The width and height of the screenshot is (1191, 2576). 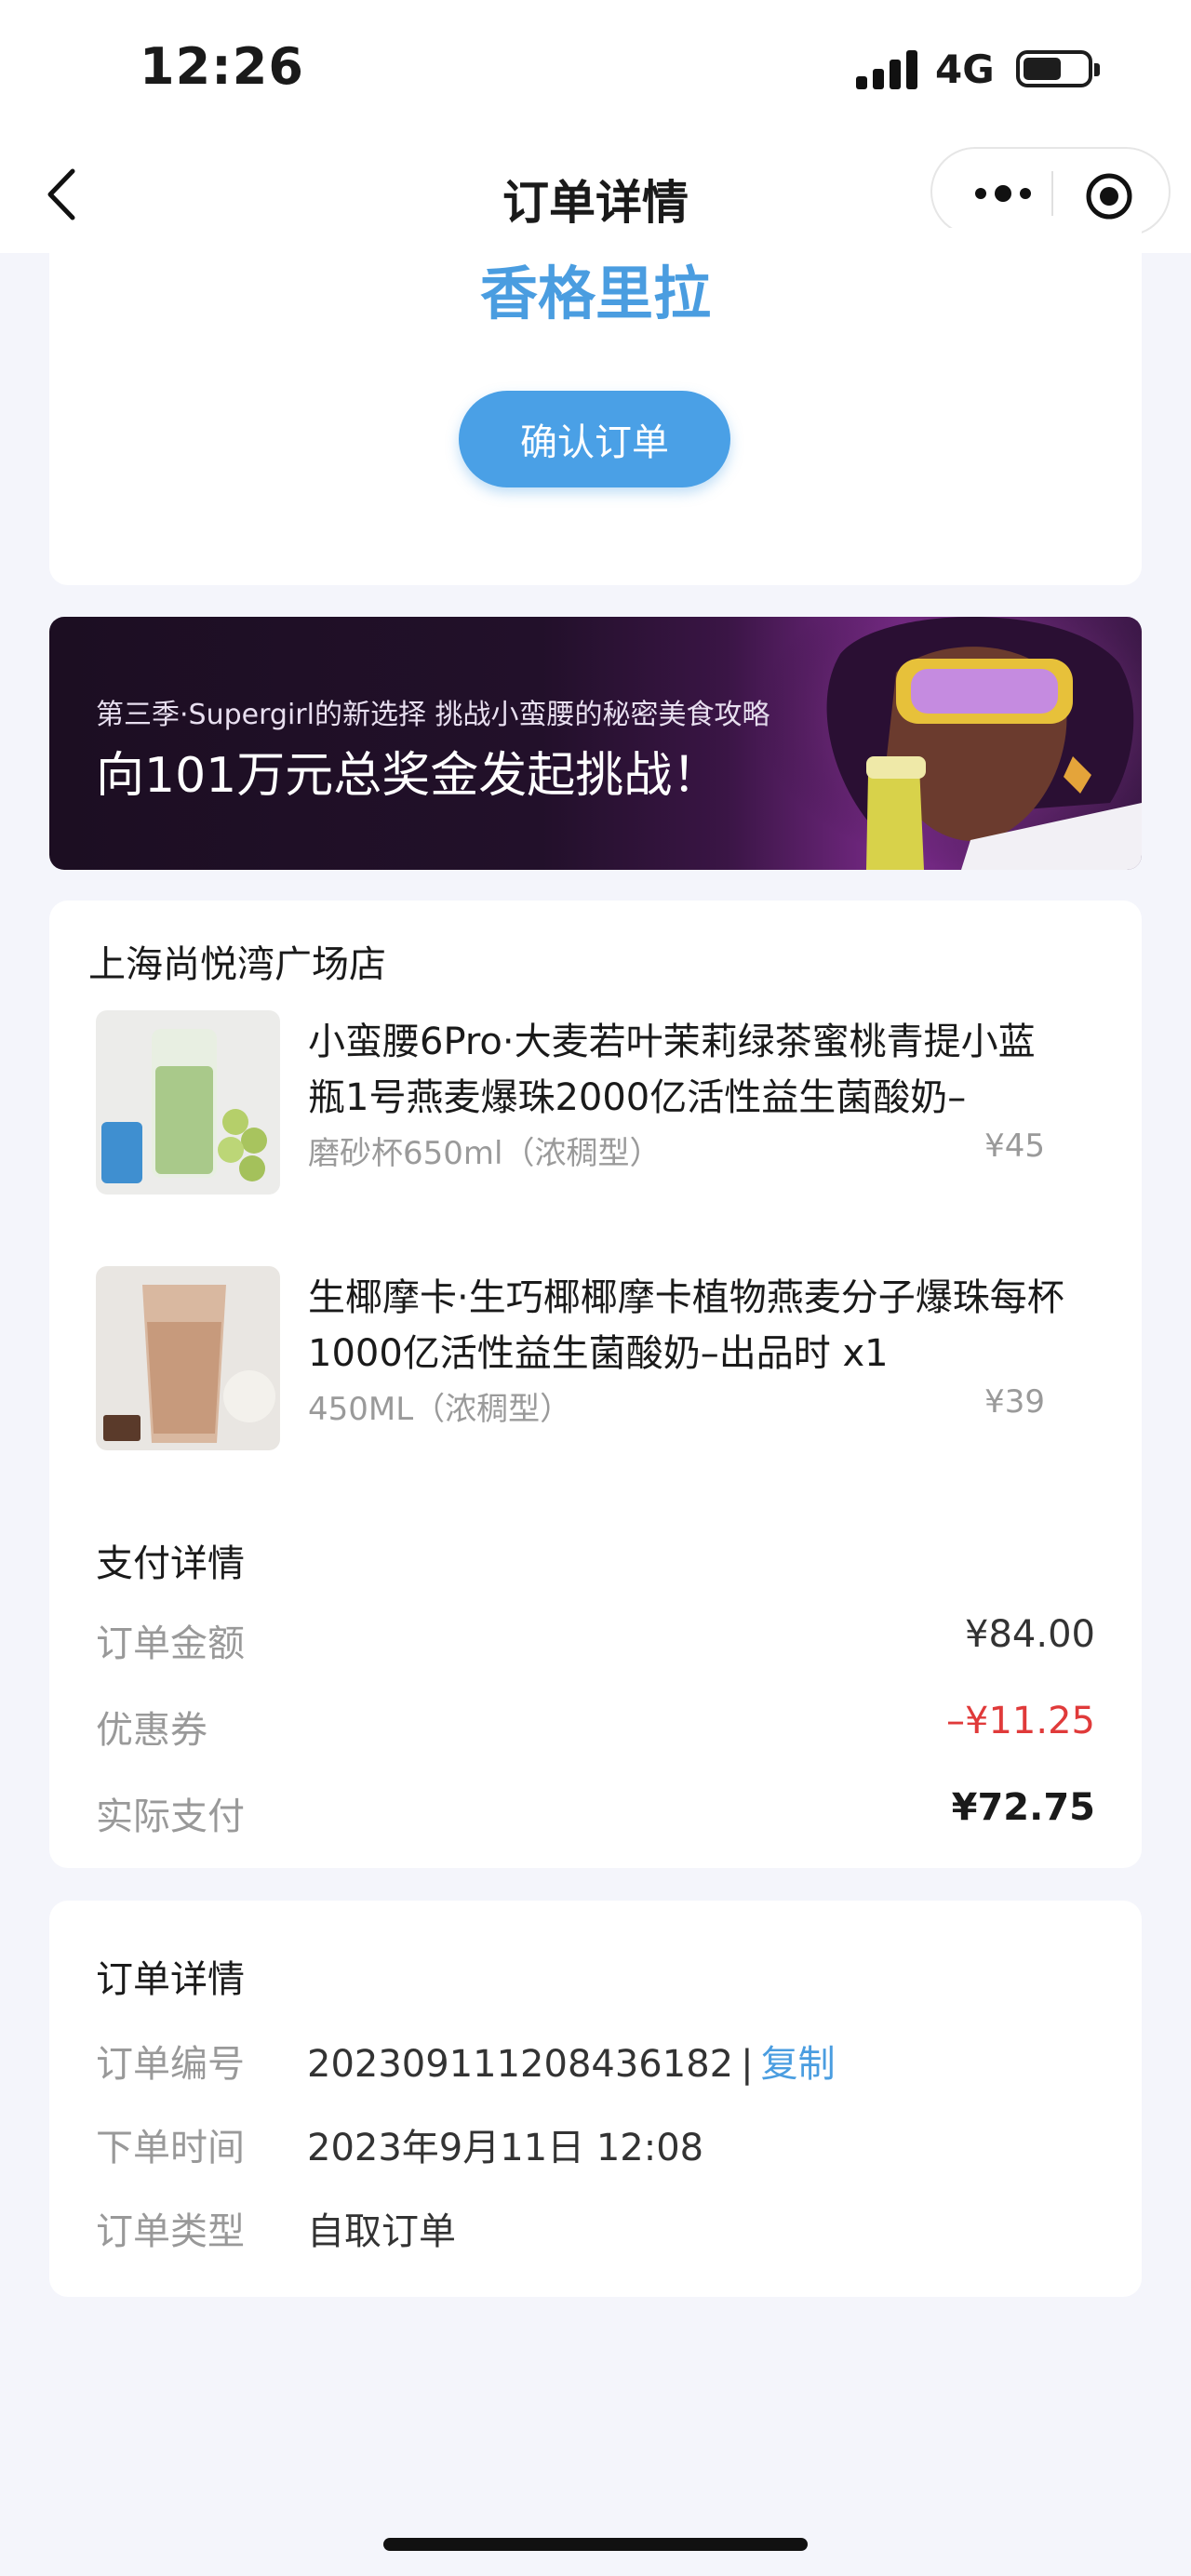 What do you see at coordinates (1014, 1402) in the screenshot?
I see `product-price: ¥39` at bounding box center [1014, 1402].